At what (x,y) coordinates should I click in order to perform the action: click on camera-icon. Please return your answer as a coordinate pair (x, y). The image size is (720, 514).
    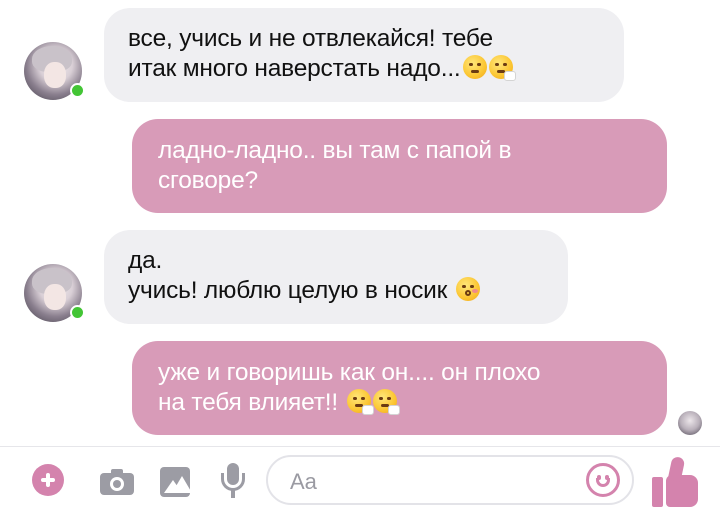
    Looking at the image, I should click on (117, 482).